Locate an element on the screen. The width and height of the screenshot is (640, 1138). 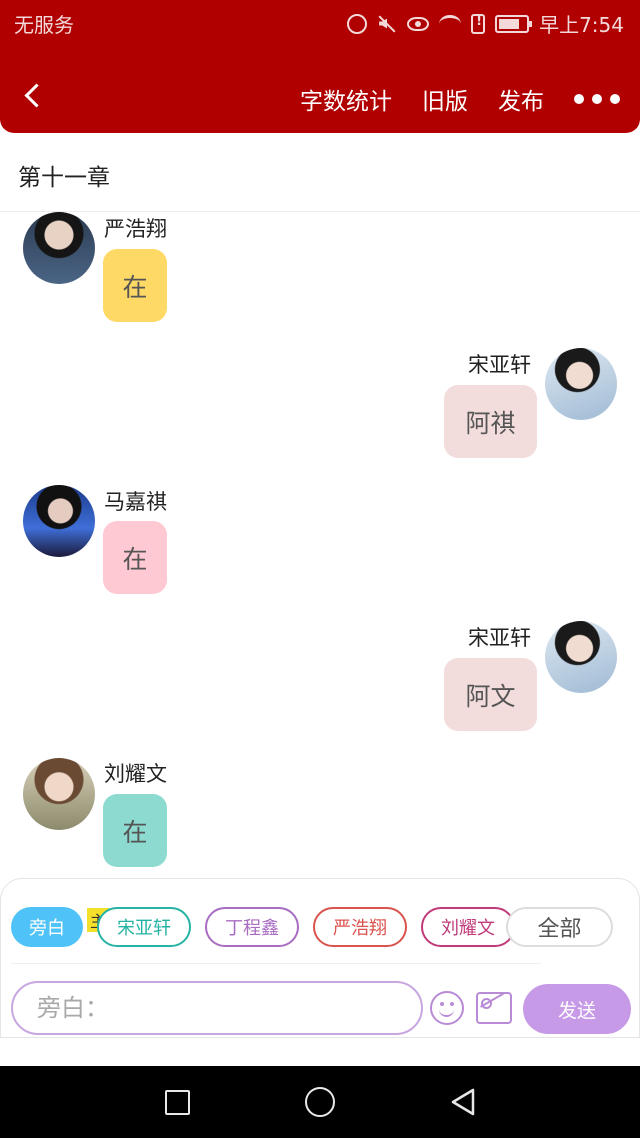
more-icon is located at coordinates (597, 99).